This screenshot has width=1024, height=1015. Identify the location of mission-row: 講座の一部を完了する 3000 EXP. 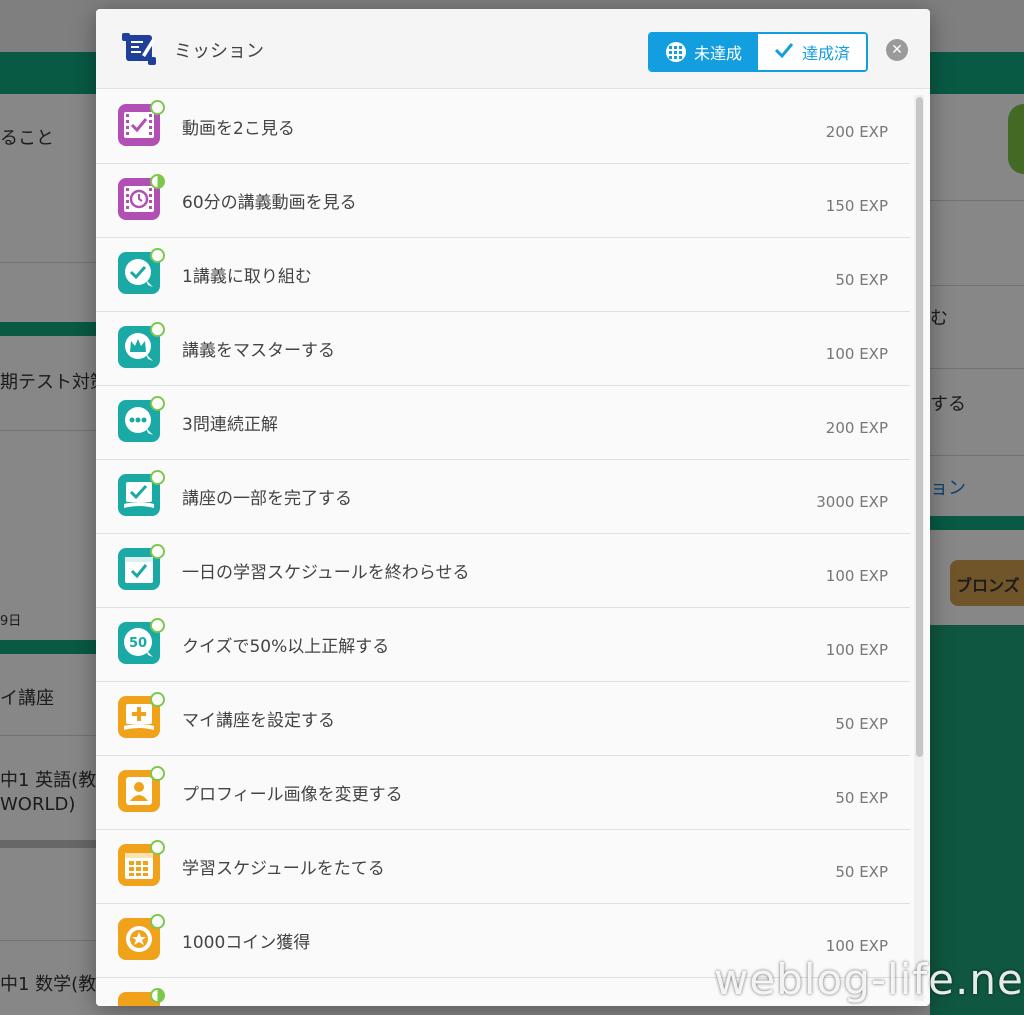
(503, 497).